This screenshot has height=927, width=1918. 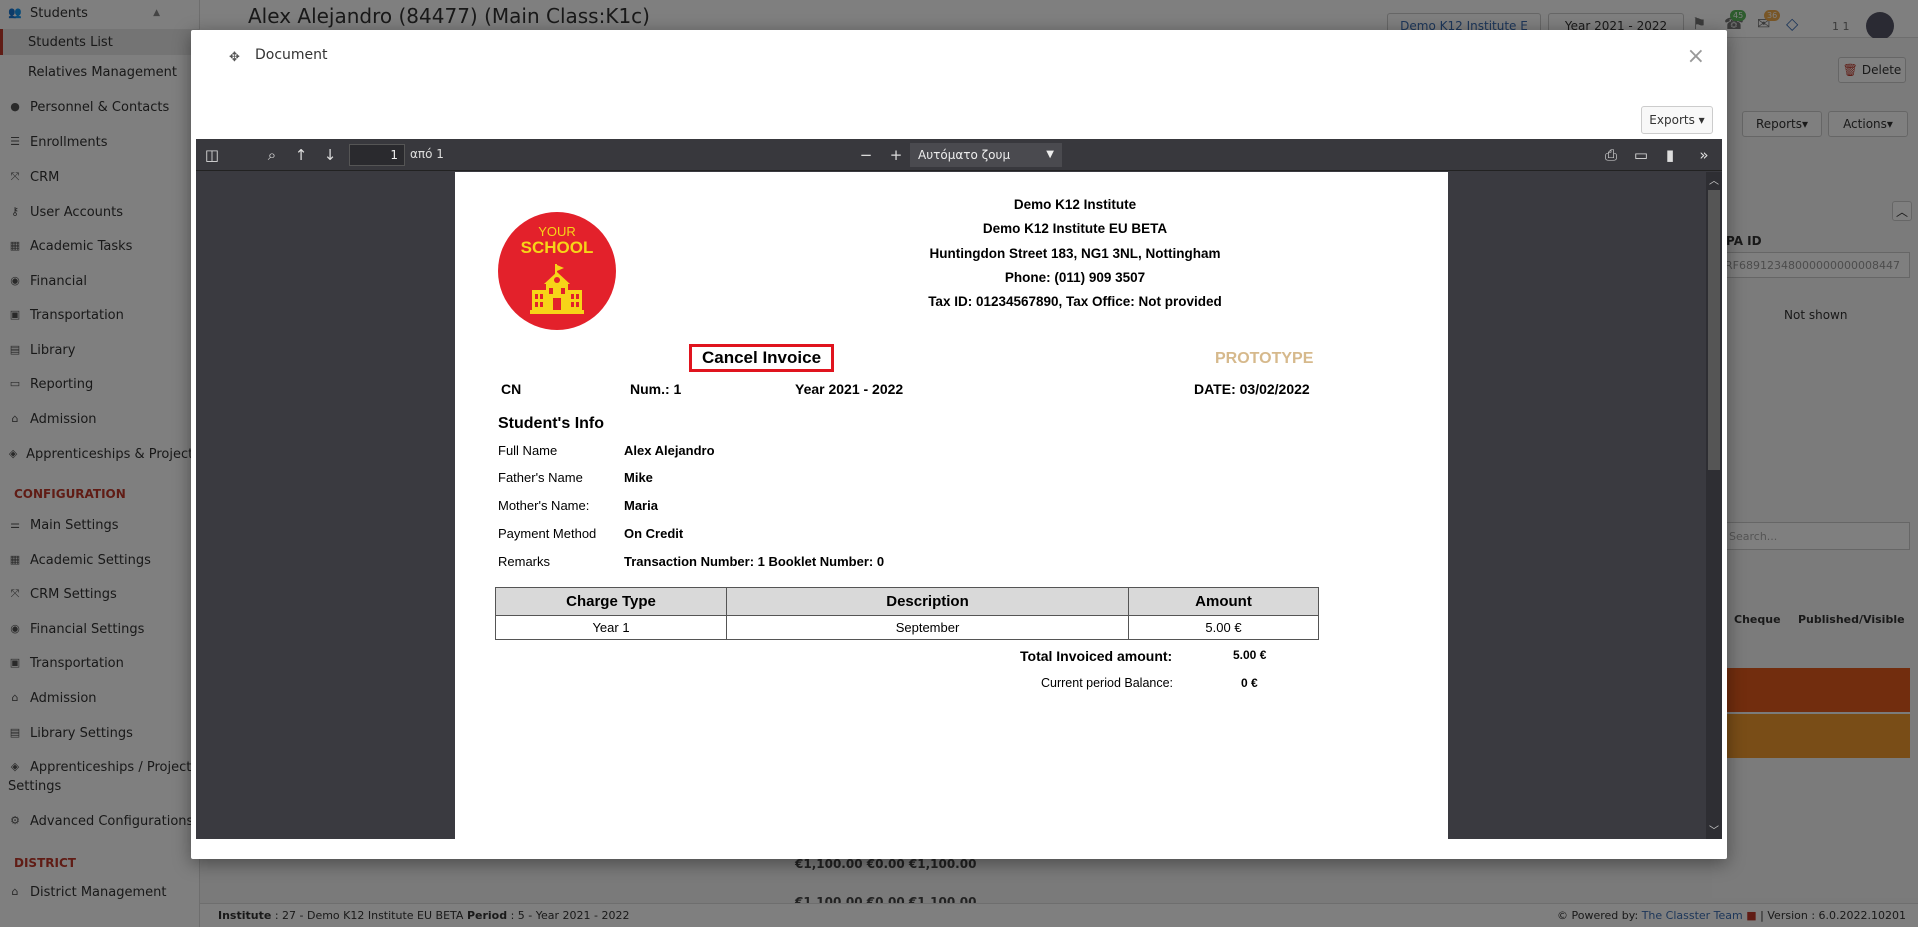 I want to click on scroll-down-icon: ﹀, so click(x=1714, y=829).